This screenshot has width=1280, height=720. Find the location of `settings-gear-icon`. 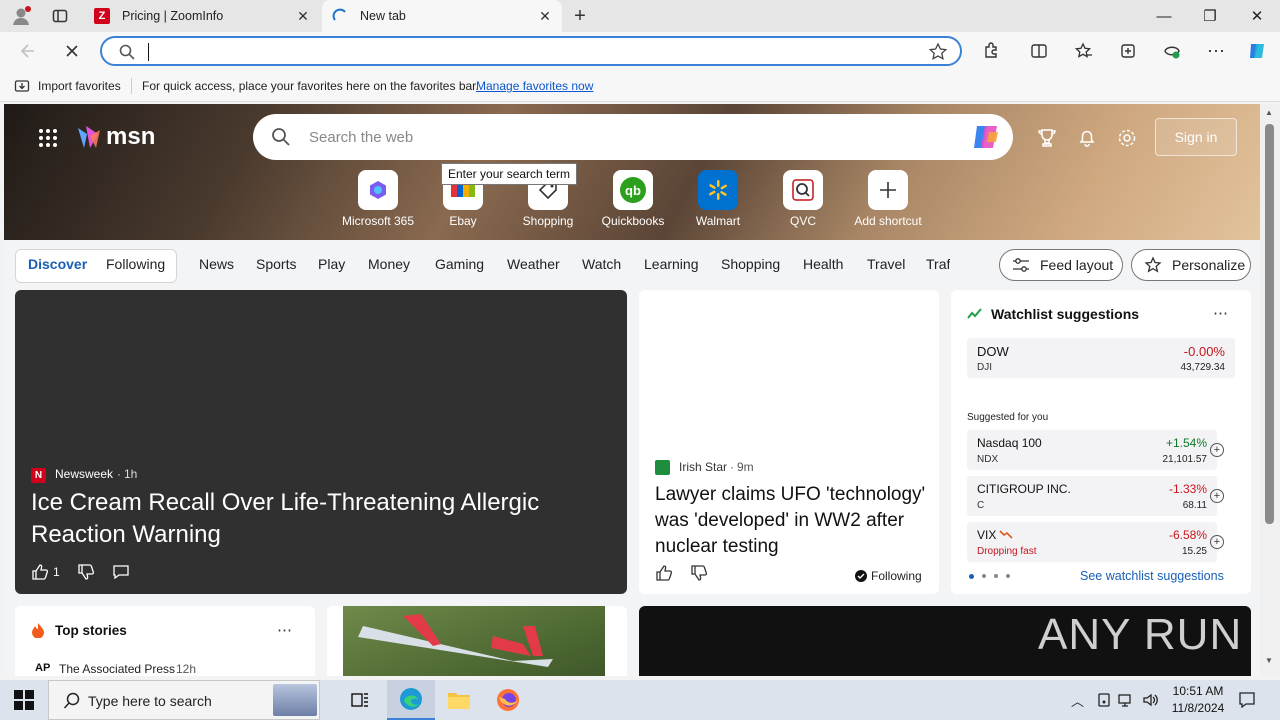

settings-gear-icon is located at coordinates (1127, 138).